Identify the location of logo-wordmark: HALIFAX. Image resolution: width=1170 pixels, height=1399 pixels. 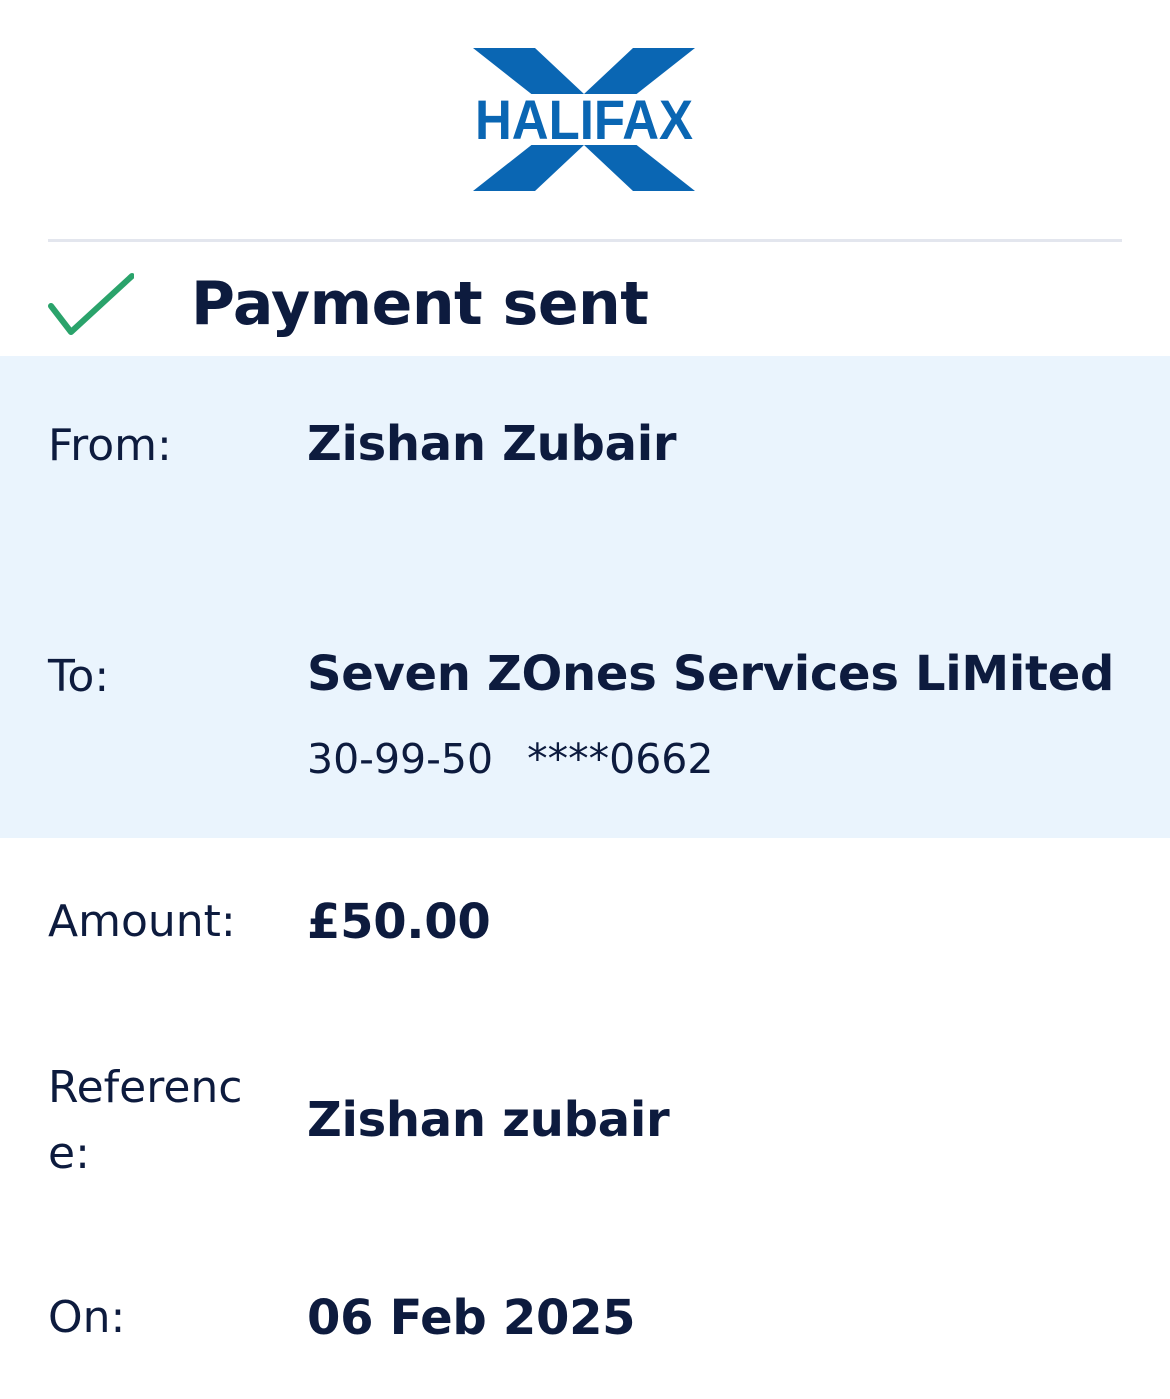
(584, 119).